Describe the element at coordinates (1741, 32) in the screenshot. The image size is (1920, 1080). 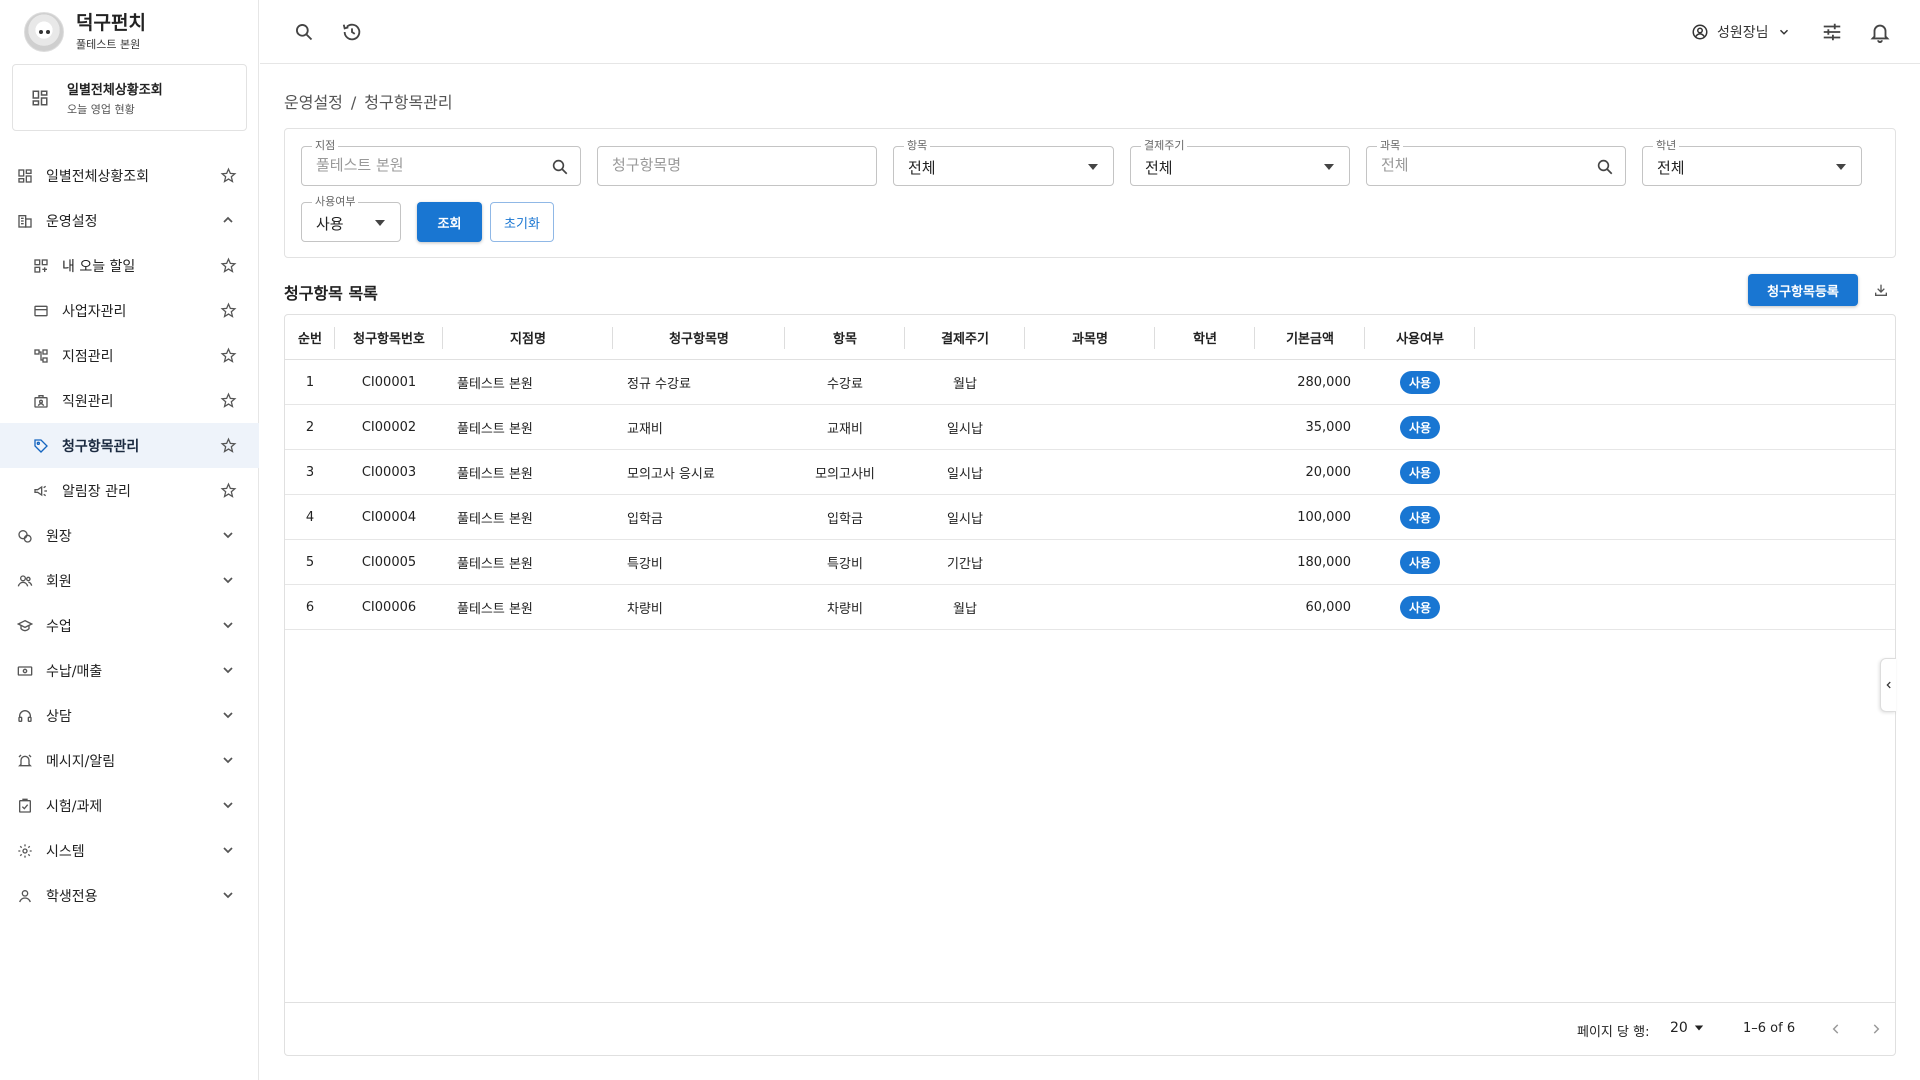
I see `user-menu: 성원장님` at that location.